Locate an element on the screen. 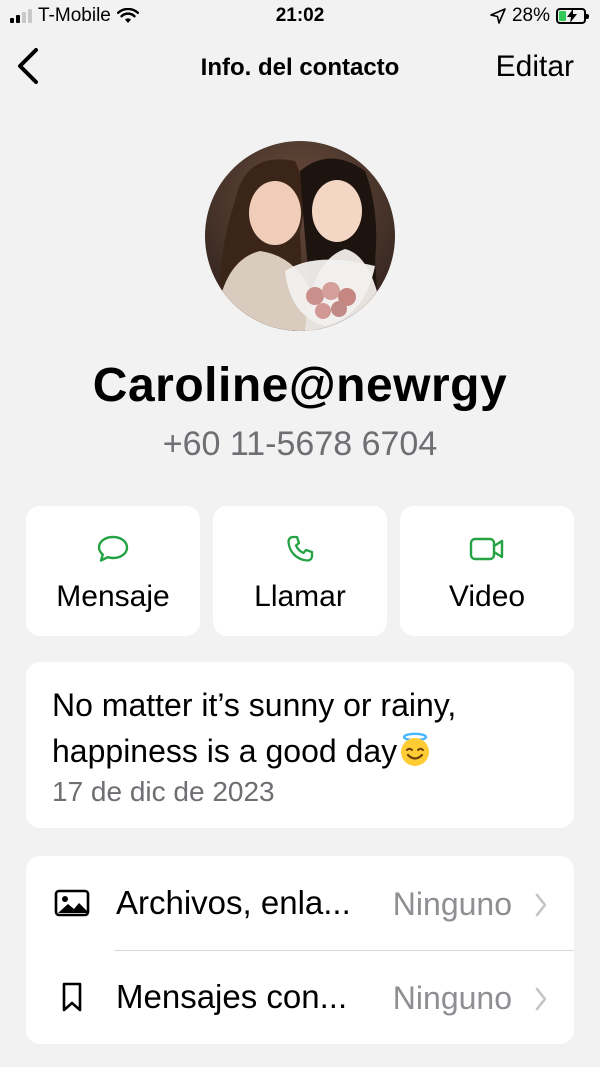  about-date: 17 de dic de 2023 is located at coordinates (163, 791).